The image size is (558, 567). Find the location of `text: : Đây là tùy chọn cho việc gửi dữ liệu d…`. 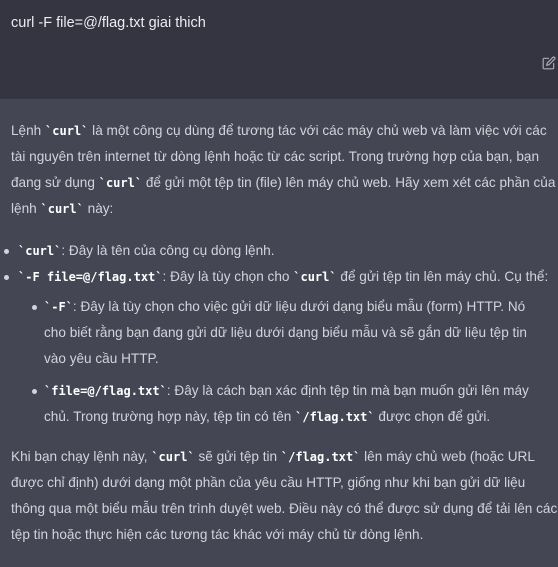

text: : Đây là tùy chọn cho việc gửi dữ liệu d… is located at coordinates (285, 332).